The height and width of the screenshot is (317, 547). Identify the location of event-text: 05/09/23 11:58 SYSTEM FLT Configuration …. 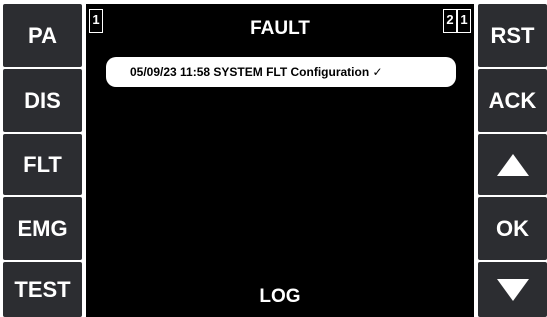
(256, 72).